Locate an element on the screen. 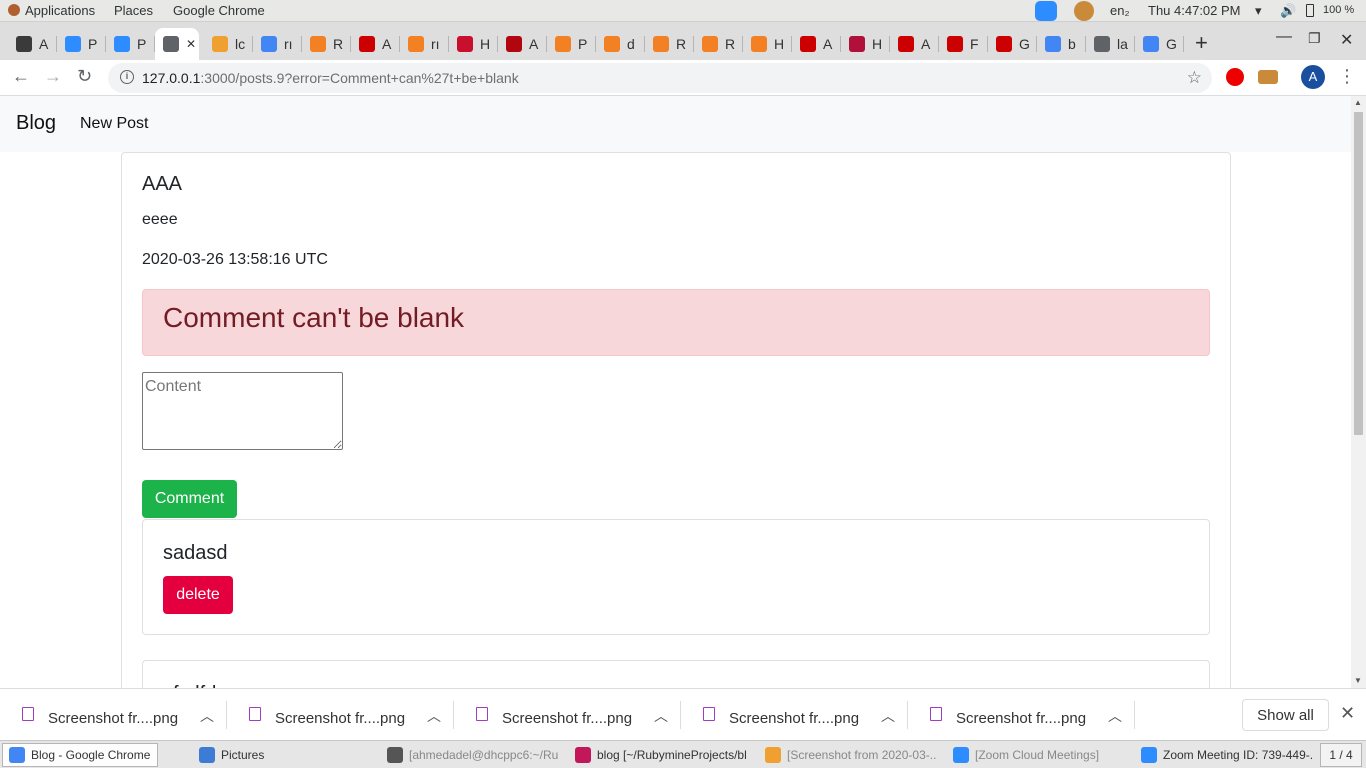 The image size is (1366, 768). active-app-menu: Google Chrome is located at coordinates (219, 10).